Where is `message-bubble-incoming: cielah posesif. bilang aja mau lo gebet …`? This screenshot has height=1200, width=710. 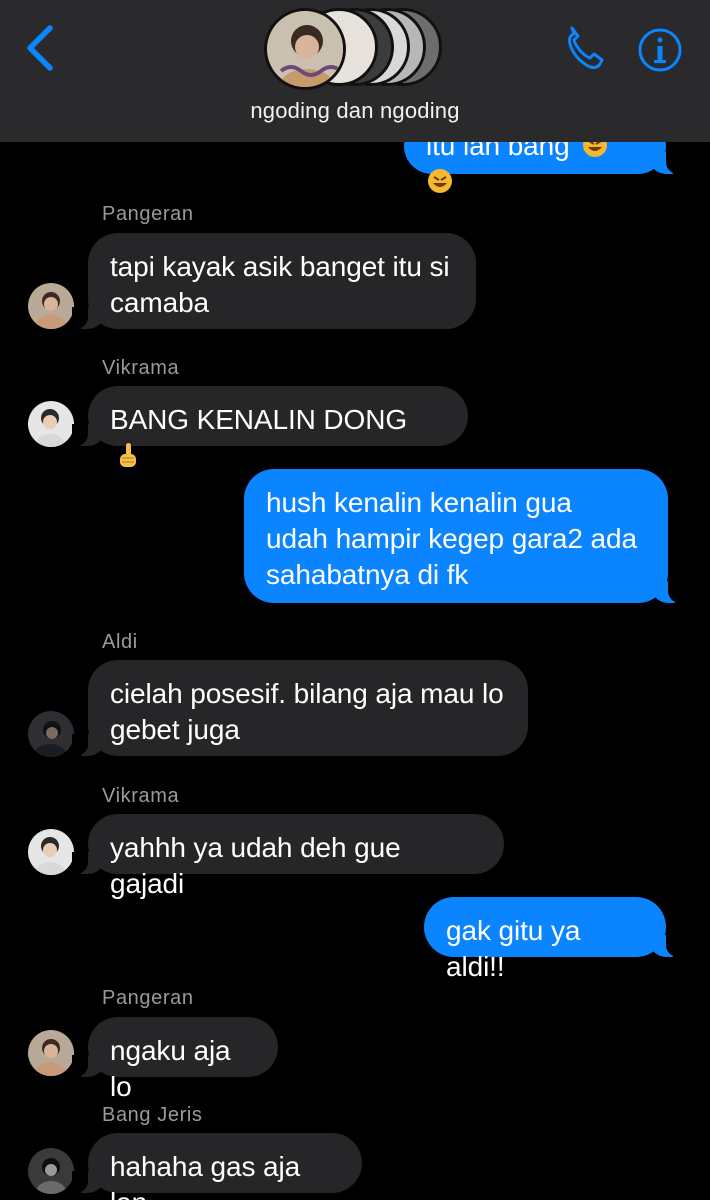
message-bubble-incoming: cielah posesif. bilang aja mau lo gebet … is located at coordinates (300, 708).